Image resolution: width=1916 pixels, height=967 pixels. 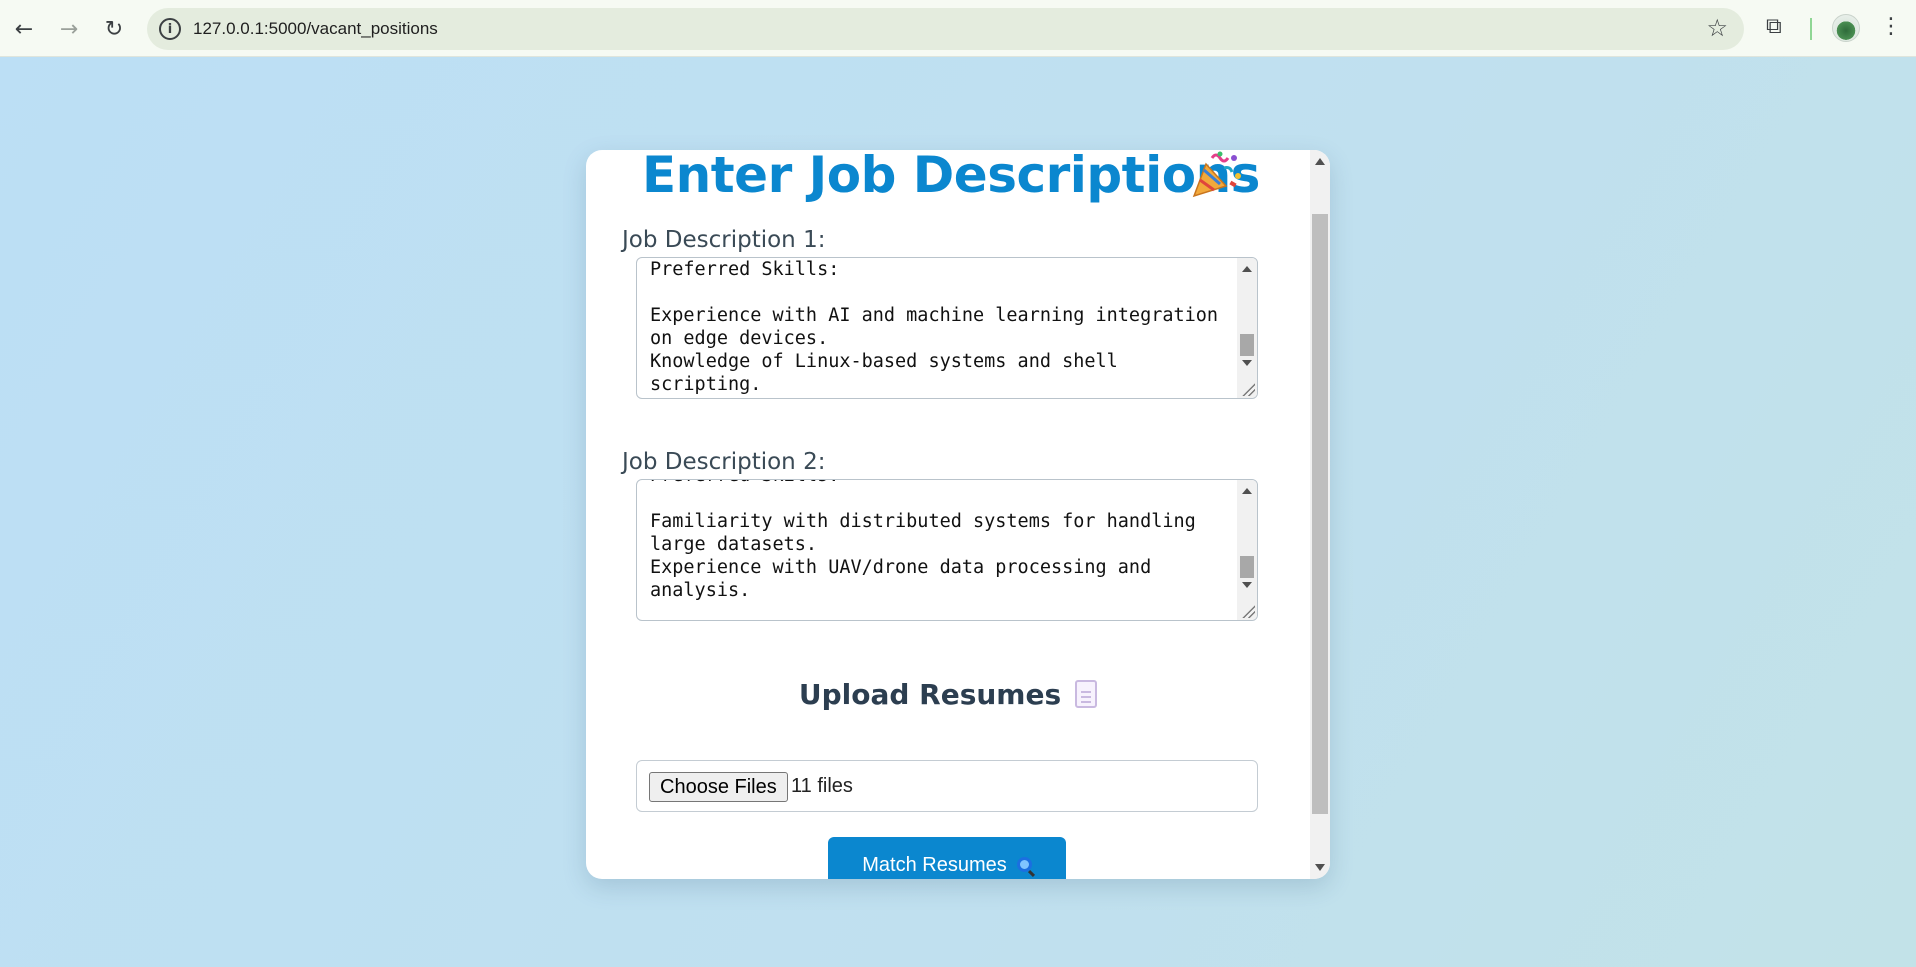 What do you see at coordinates (1774, 26) in the screenshot?
I see `extensions-icon: ⧉` at bounding box center [1774, 26].